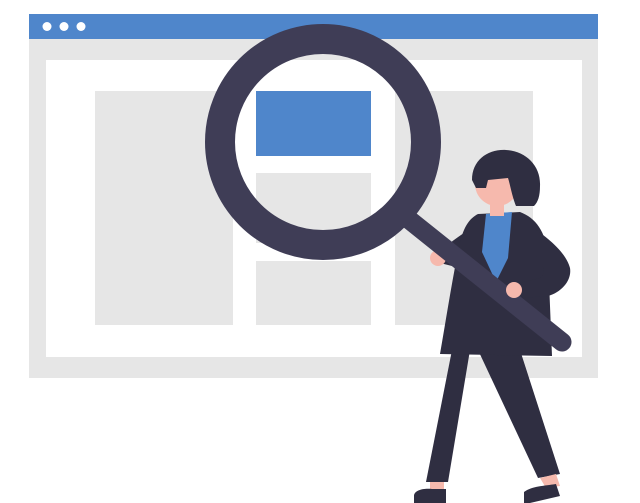 This screenshot has height=503, width=640. What do you see at coordinates (514, 290) in the screenshot?
I see `person-front-hand` at bounding box center [514, 290].